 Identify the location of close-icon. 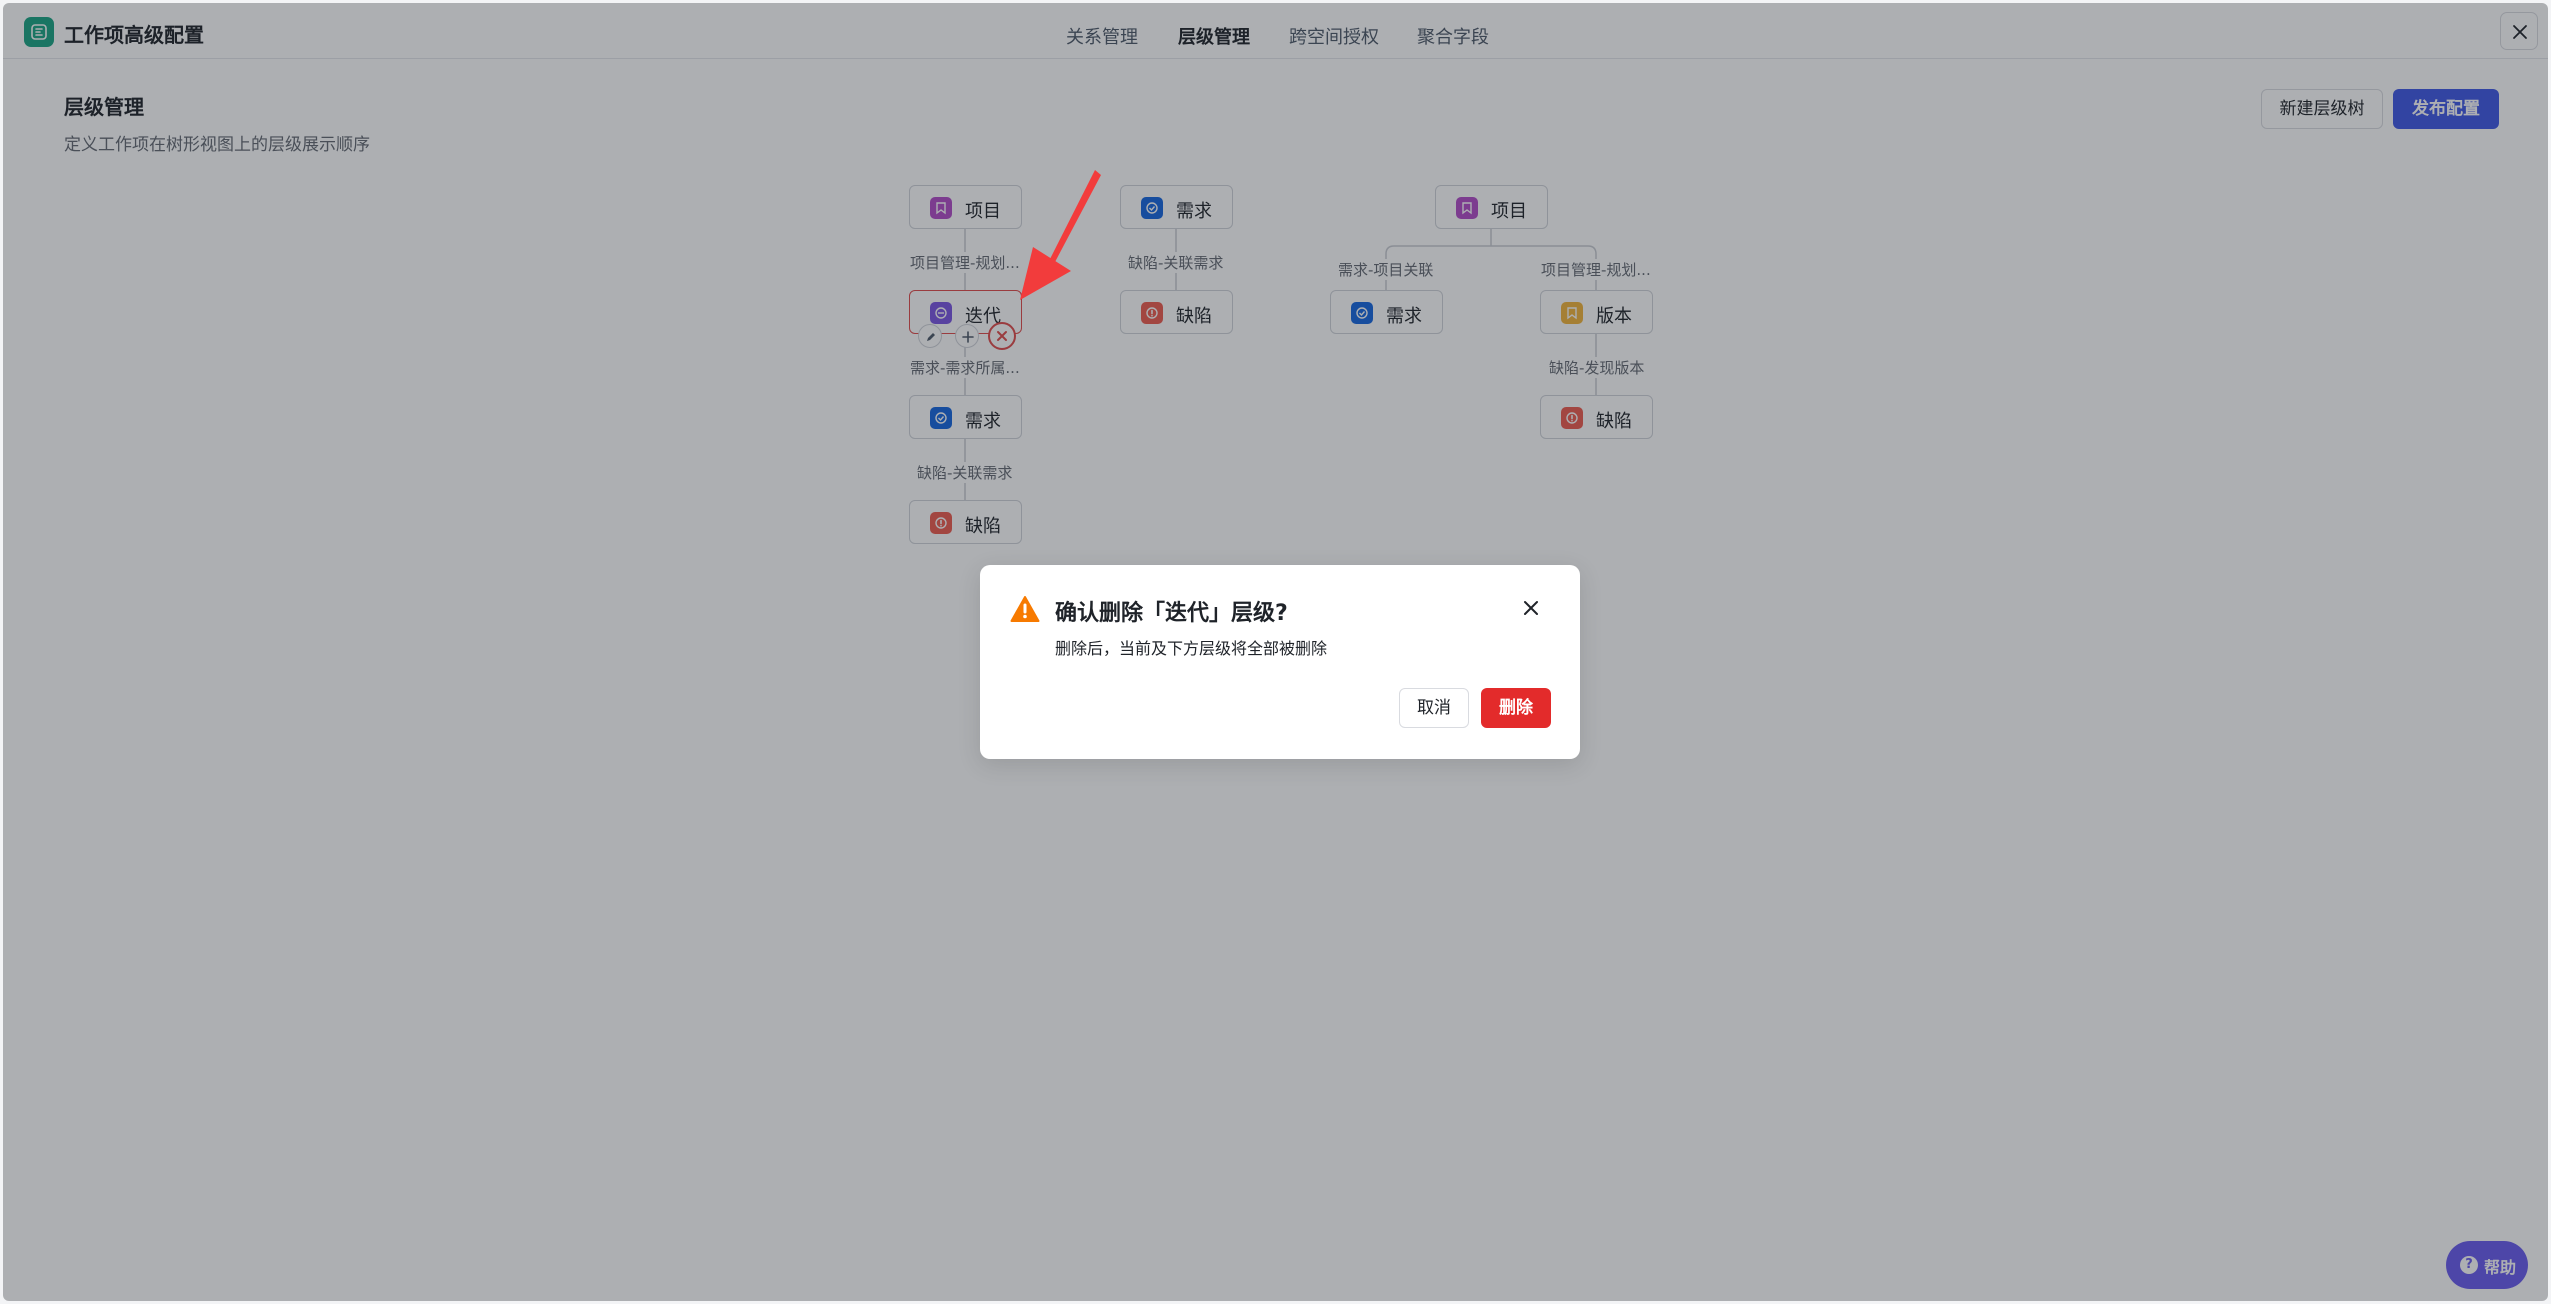
(1531, 608).